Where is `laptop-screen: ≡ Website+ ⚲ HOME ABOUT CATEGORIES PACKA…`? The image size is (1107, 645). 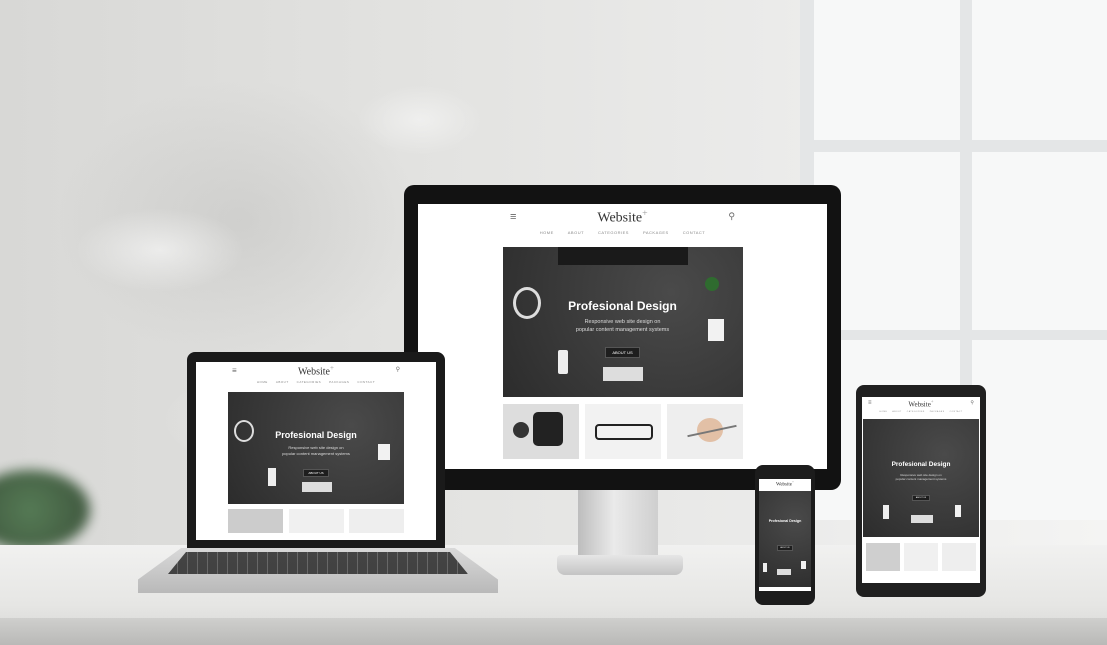 laptop-screen: ≡ Website+ ⚲ HOME ABOUT CATEGORIES PACKA… is located at coordinates (316, 451).